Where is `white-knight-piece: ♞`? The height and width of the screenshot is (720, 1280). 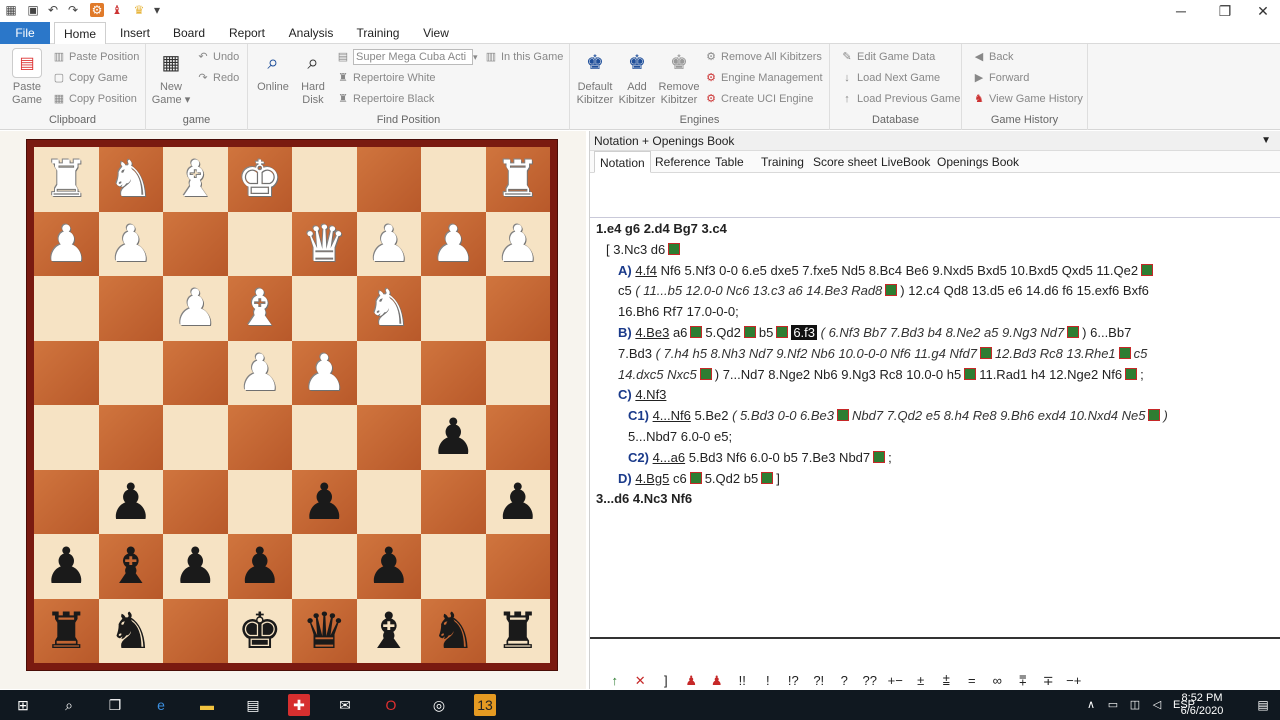 white-knight-piece: ♞ is located at coordinates (388, 308).